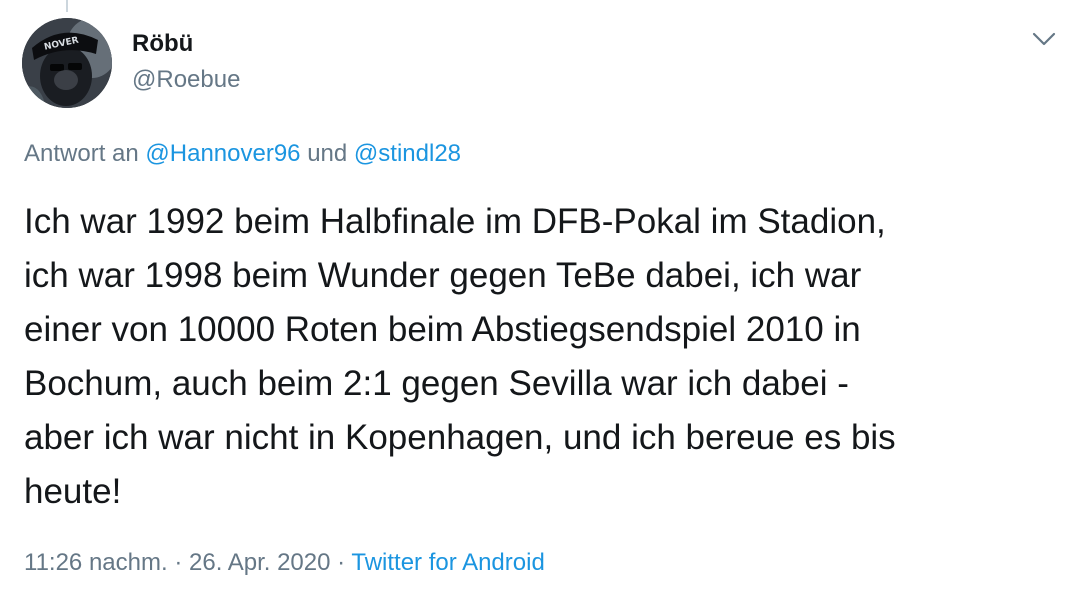 This screenshot has height=606, width=1074. What do you see at coordinates (67, 6) in the screenshot?
I see `thread-connector-line` at bounding box center [67, 6].